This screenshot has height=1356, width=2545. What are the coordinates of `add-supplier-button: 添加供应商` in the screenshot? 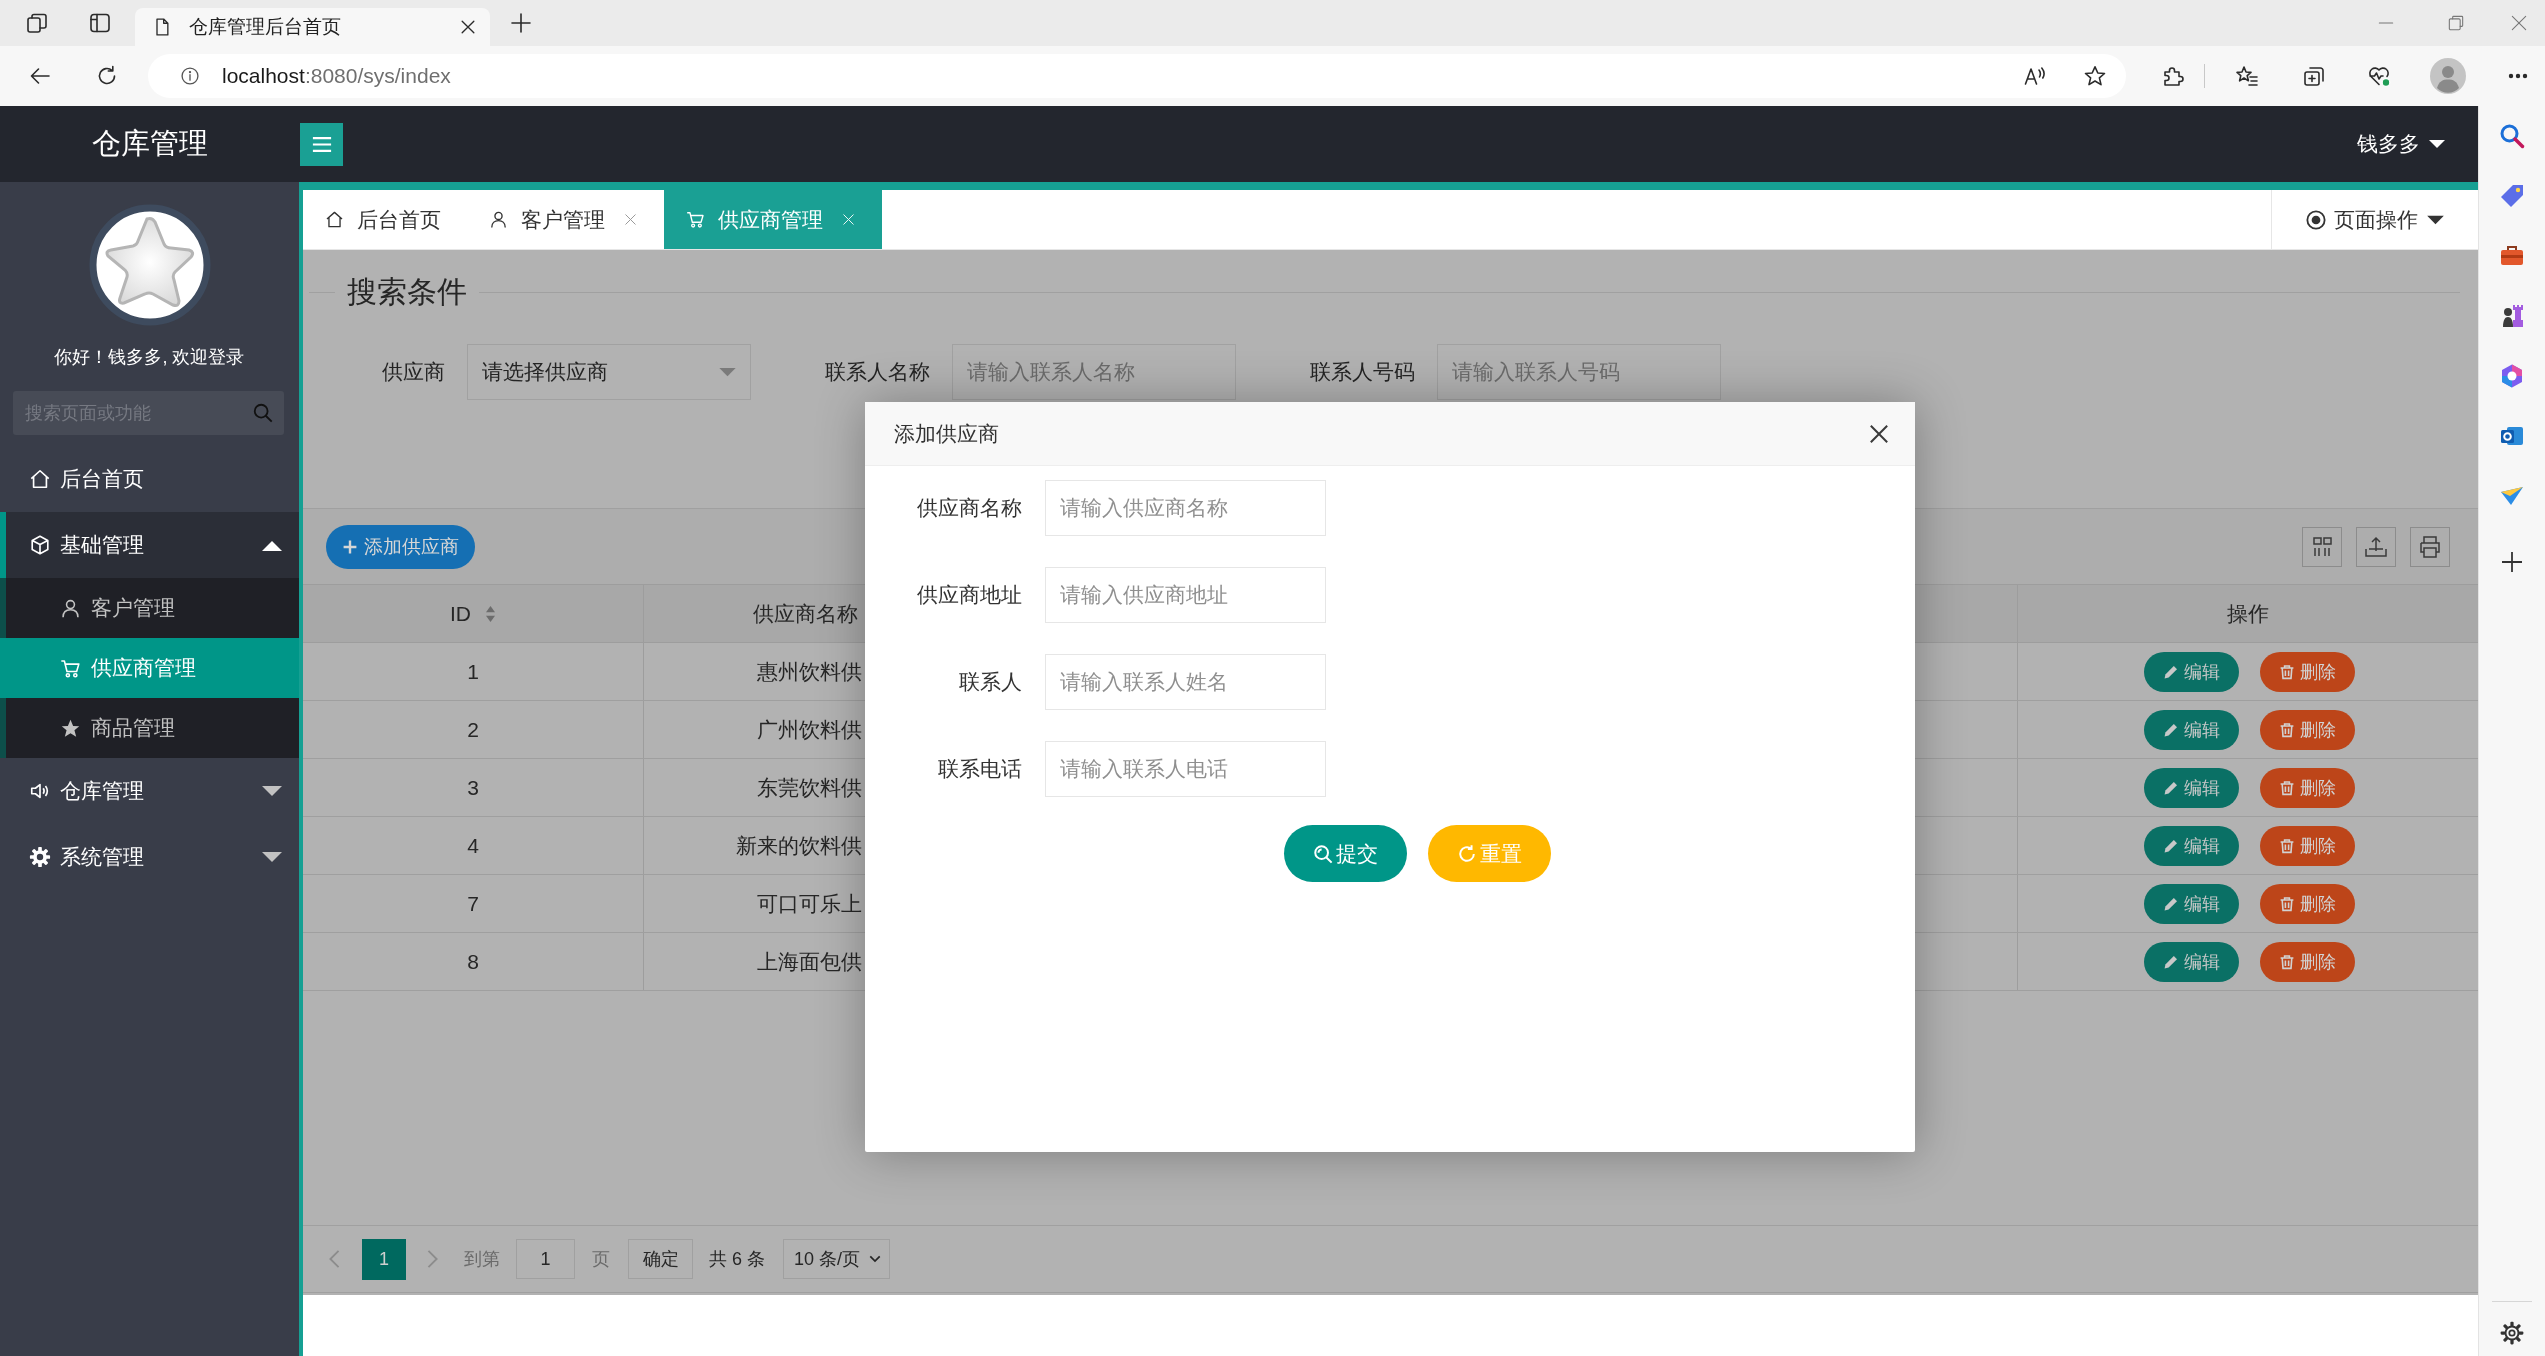 It's located at (400, 546).